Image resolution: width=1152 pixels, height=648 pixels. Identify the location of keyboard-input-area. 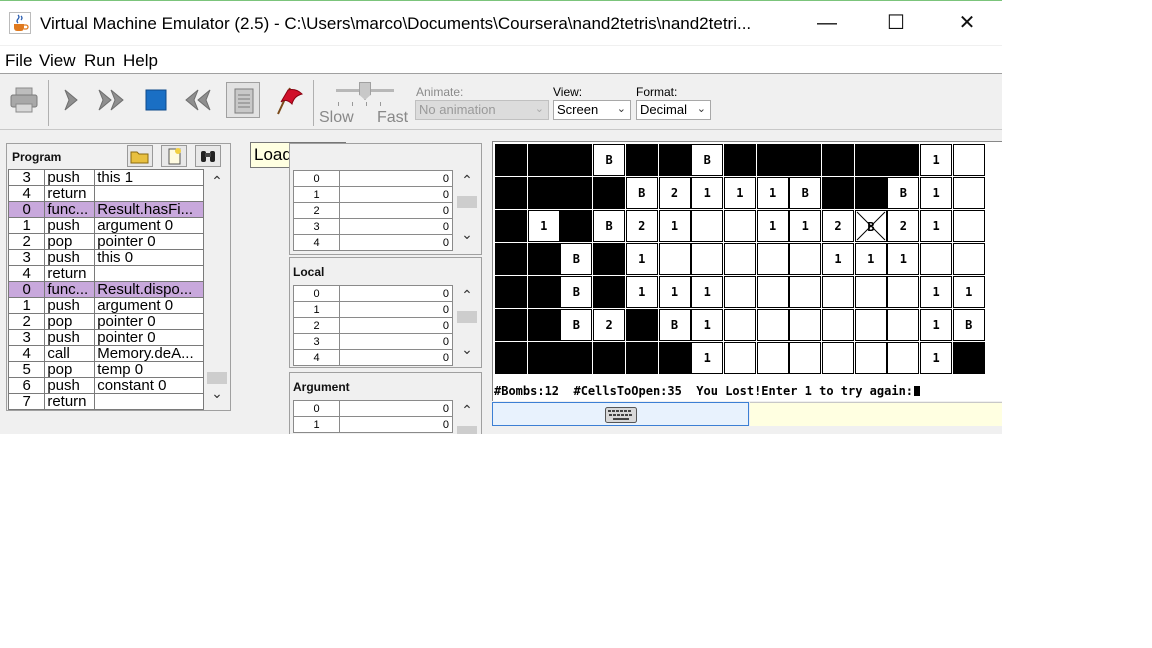
(620, 414).